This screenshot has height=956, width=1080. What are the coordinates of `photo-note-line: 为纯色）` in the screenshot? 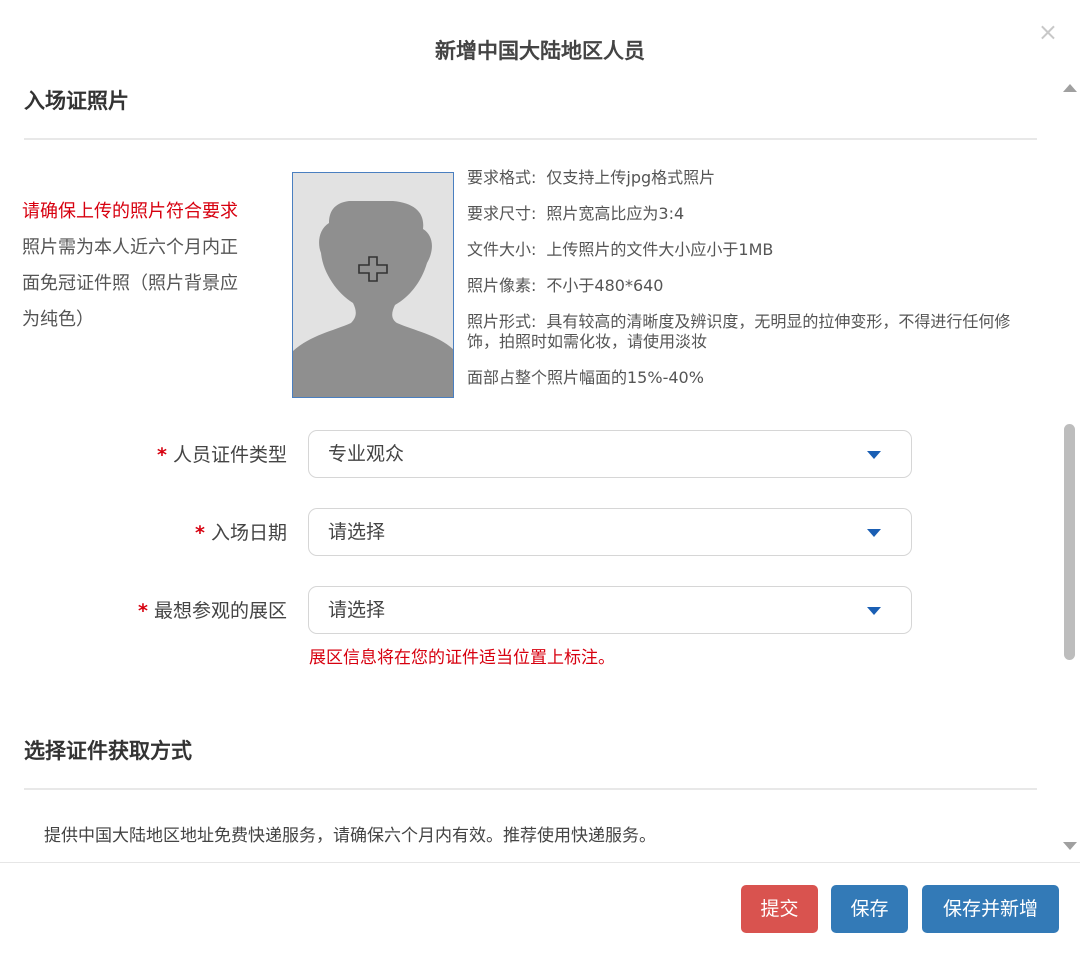 It's located at (150, 320).